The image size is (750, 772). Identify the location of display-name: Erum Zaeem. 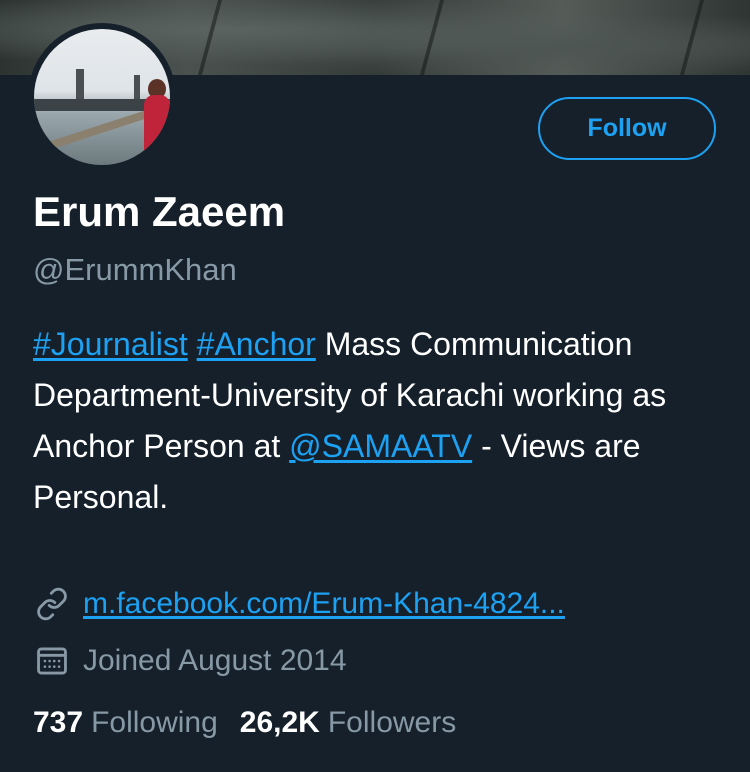
(159, 211).